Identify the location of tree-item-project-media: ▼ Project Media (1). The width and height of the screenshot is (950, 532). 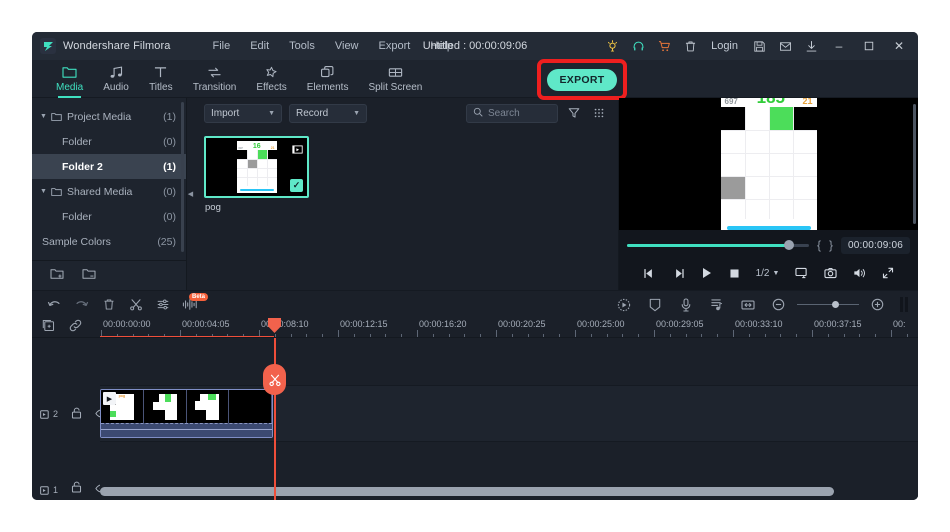
(109, 116).